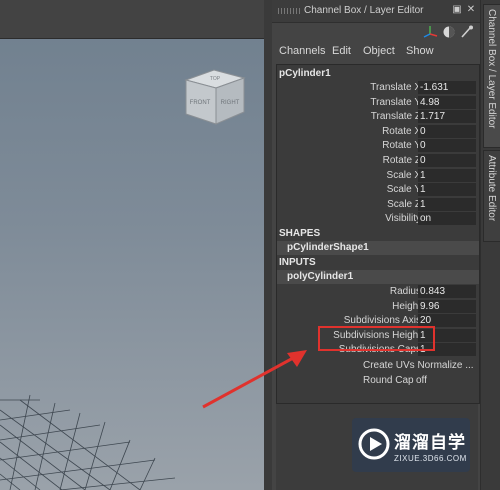 Image resolution: width=500 pixels, height=490 pixels. I want to click on channel-label: Translate Y, so click(395, 102).